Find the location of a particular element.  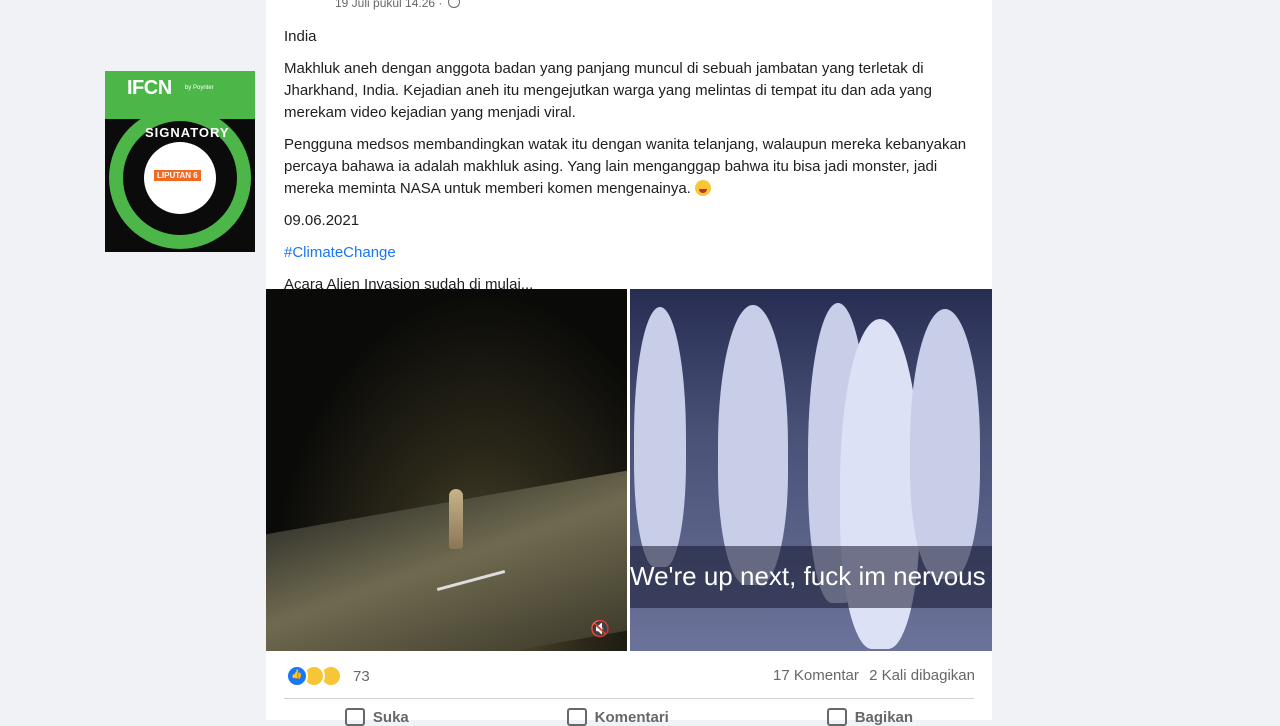

comment-label: Komentari is located at coordinates (631, 717).